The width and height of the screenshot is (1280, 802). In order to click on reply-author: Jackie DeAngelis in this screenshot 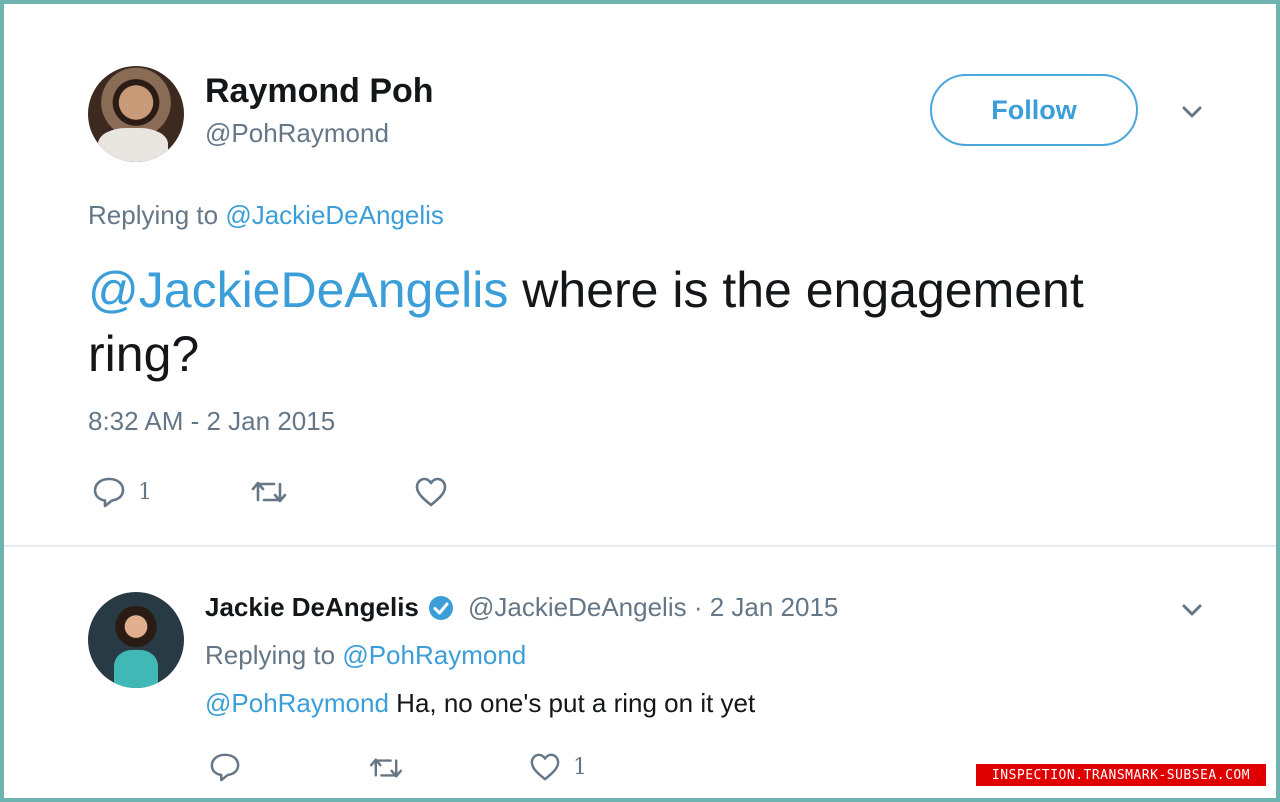, I will do `click(330, 607)`.